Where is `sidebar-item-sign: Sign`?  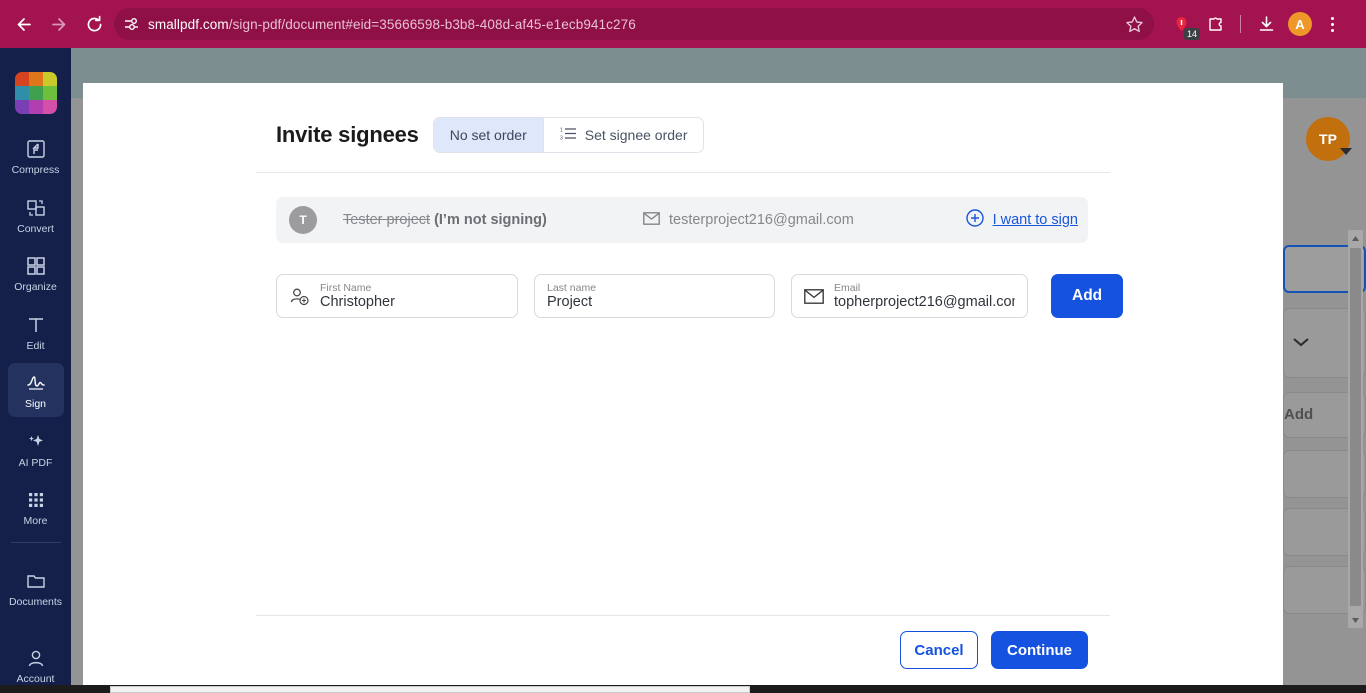 sidebar-item-sign: Sign is located at coordinates (35, 390).